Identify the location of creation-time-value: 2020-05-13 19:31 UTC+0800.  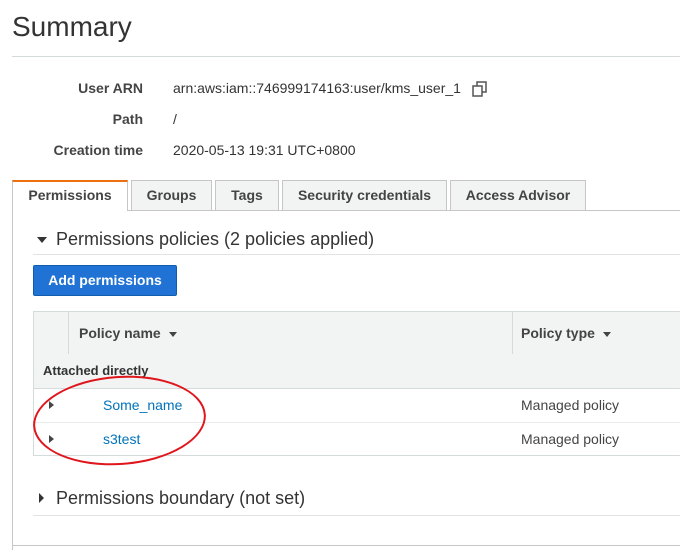
(264, 150).